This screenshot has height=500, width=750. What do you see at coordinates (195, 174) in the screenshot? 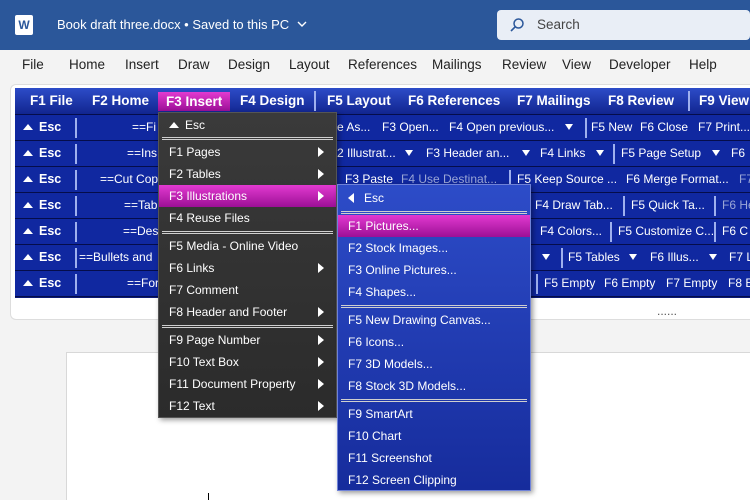
I see `menu-item-label: F2 Tables` at bounding box center [195, 174].